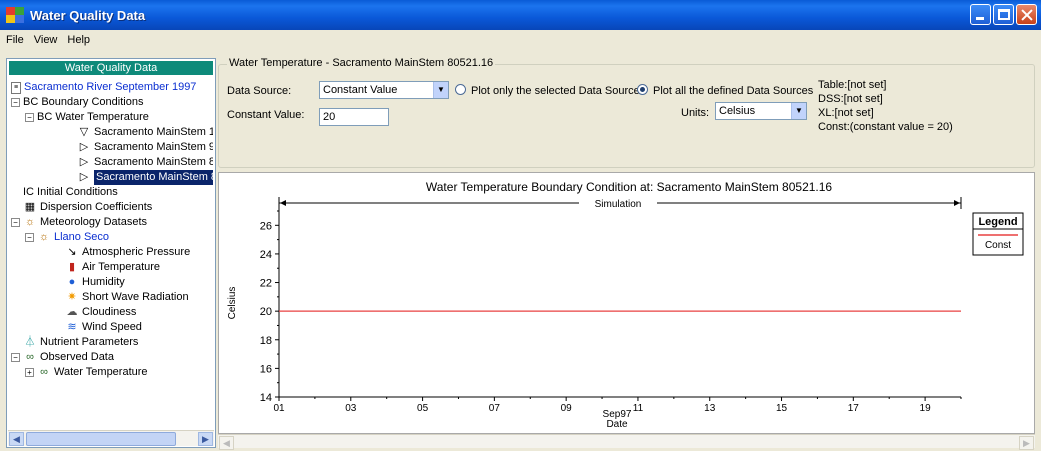 The height and width of the screenshot is (451, 1041). What do you see at coordinates (127, 252) in the screenshot?
I see `tree-item-atmospheric-pressure: ↘ Atmospheric Pressure` at bounding box center [127, 252].